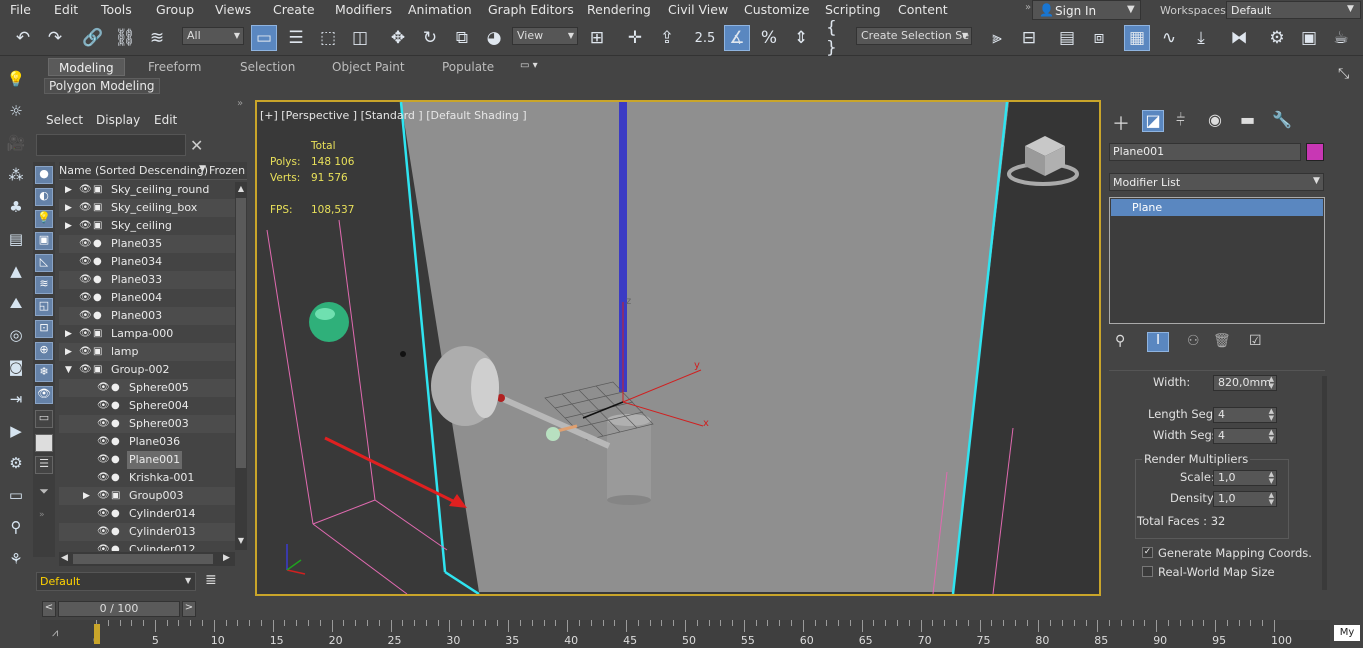  I want to click on explorer-menu-display: Display, so click(118, 120).